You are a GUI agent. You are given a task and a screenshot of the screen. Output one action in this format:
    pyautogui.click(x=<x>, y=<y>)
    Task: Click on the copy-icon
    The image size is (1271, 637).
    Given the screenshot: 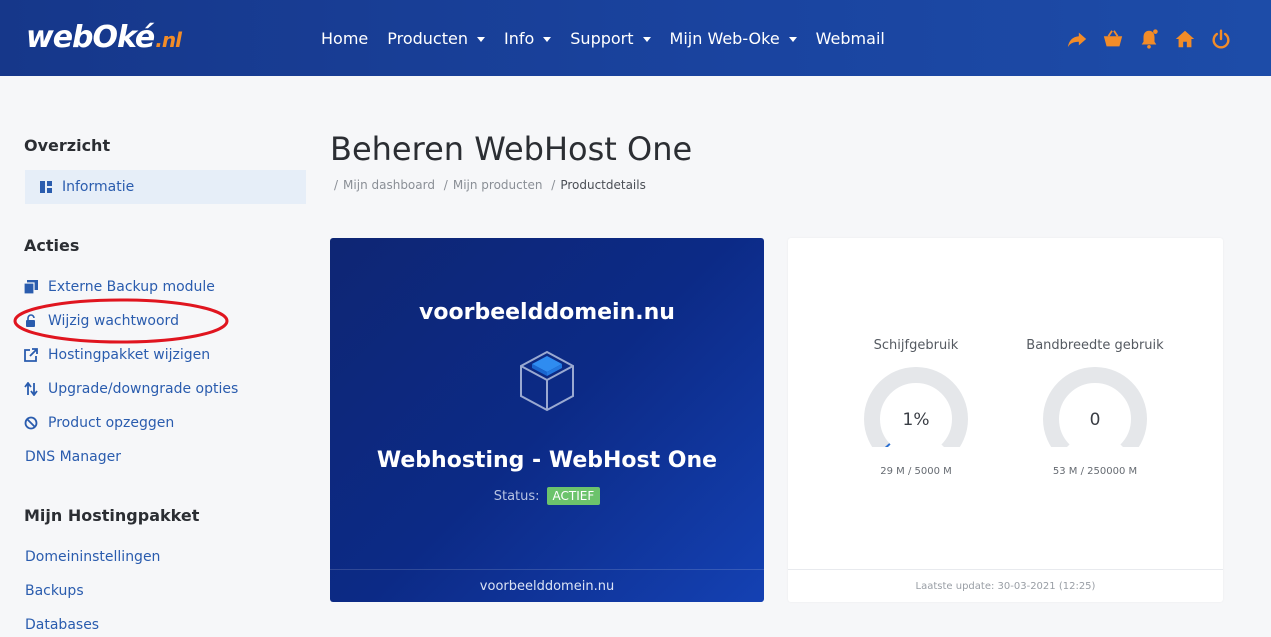 What is the action you would take?
    pyautogui.click(x=31, y=287)
    